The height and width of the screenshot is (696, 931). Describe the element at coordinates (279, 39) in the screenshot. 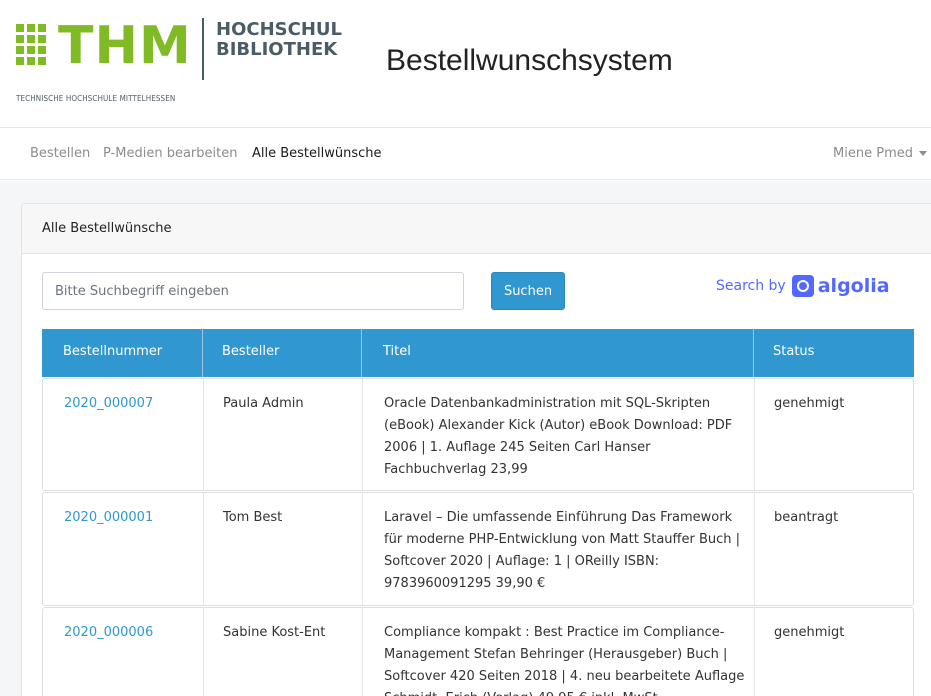

I see `library-logo-text: HOCHSCHUL BIBLIOTHEK` at that location.